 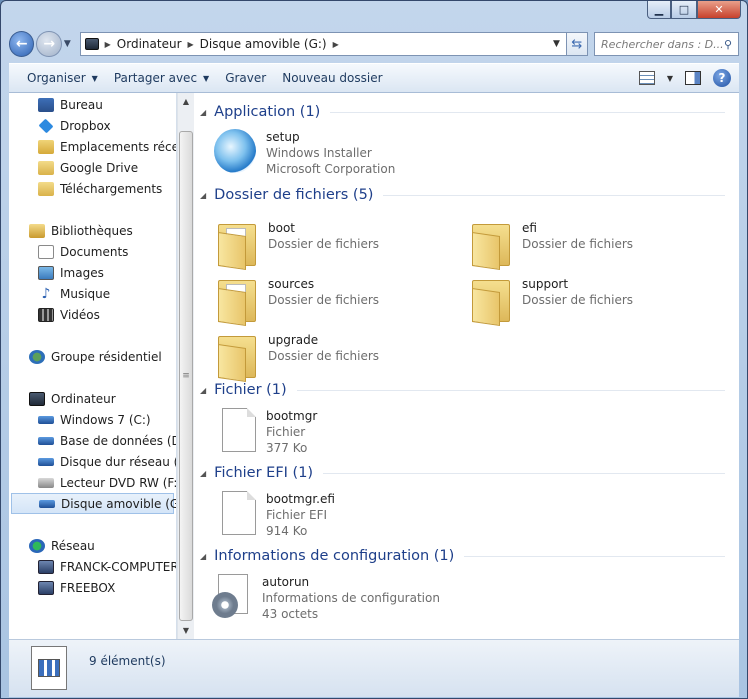 I want to click on arrow-left-icon: ←, so click(x=21, y=44).